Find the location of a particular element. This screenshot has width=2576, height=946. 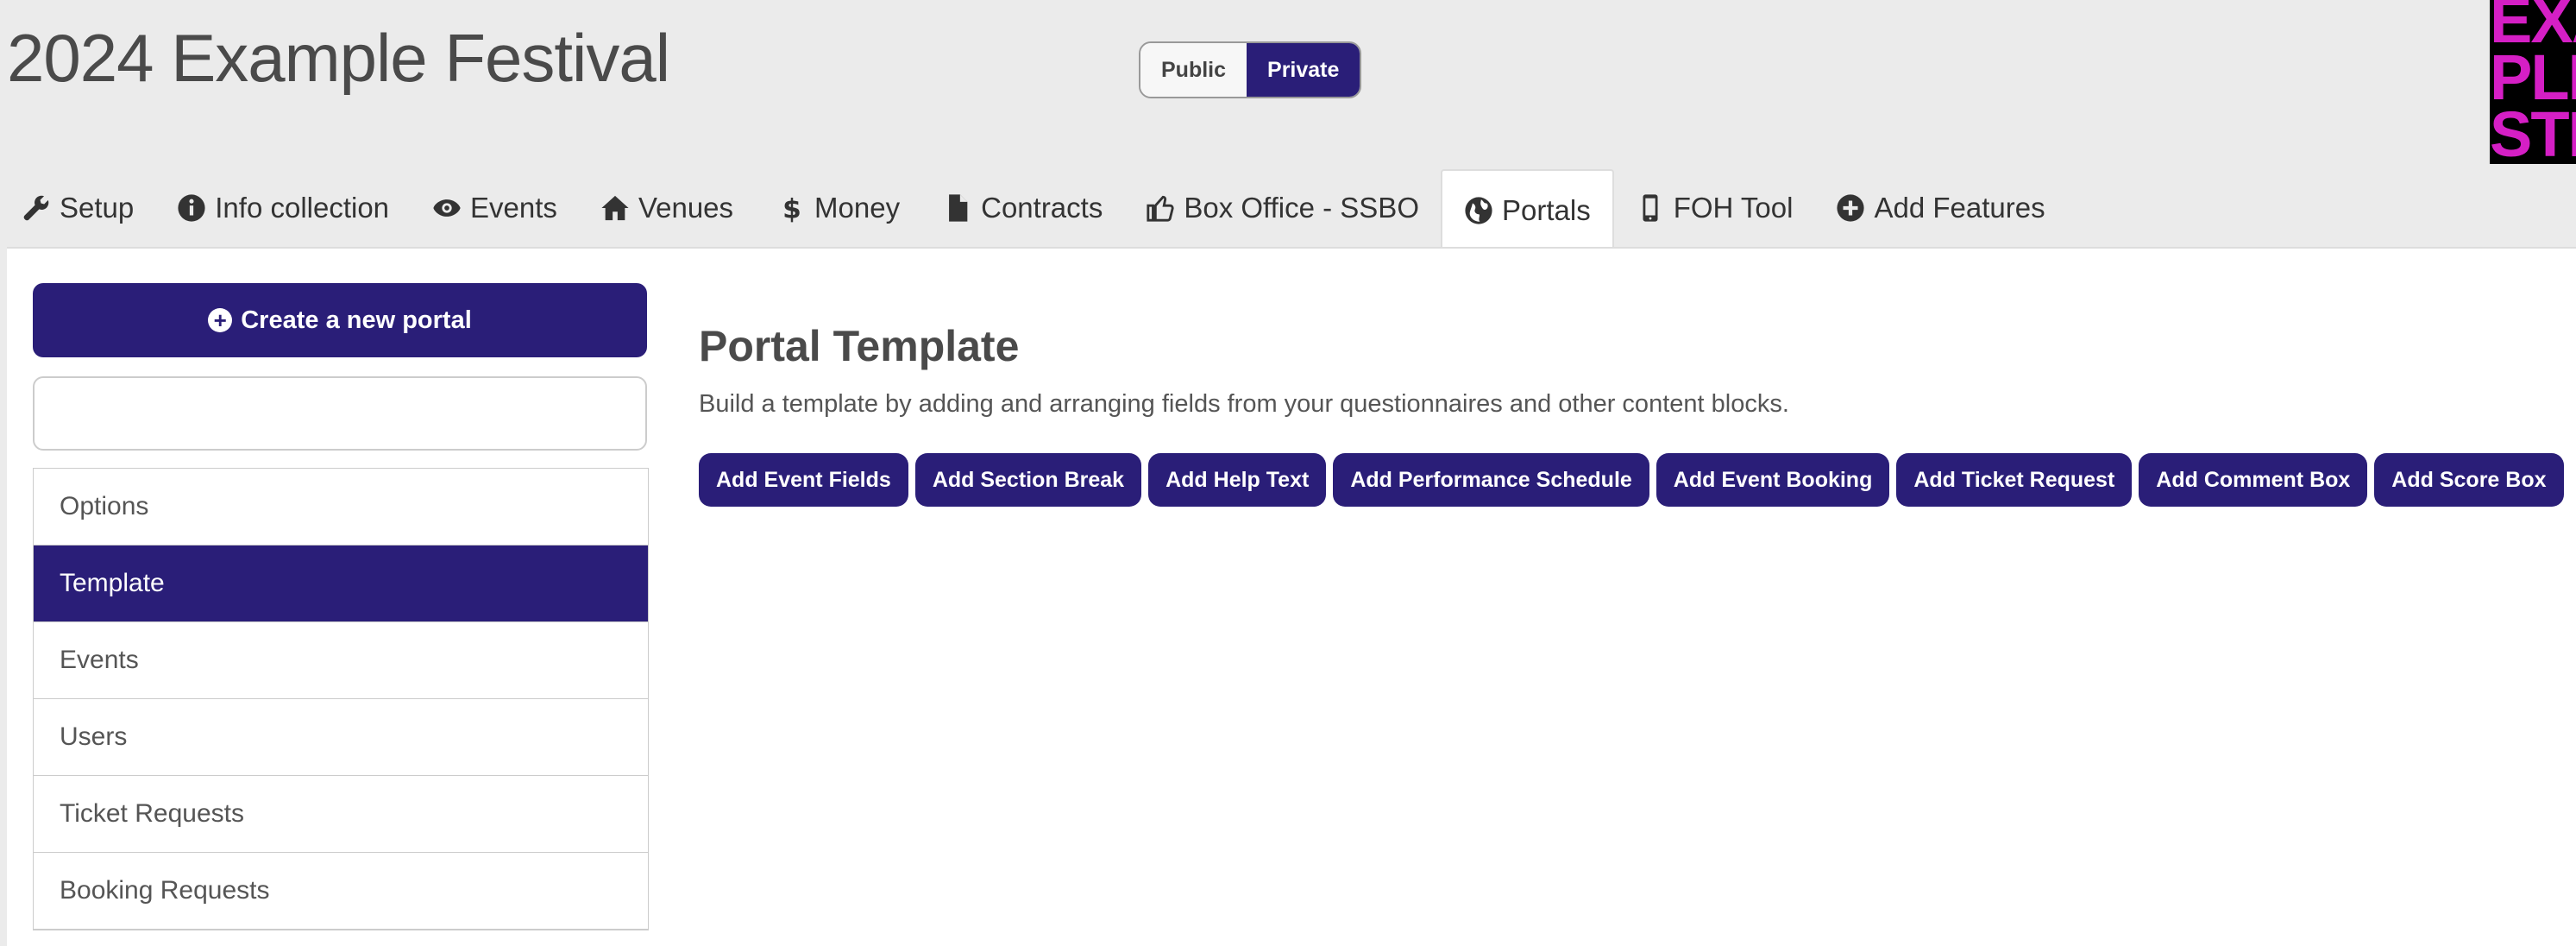

logo-line: EXA is located at coordinates (2533, 28).